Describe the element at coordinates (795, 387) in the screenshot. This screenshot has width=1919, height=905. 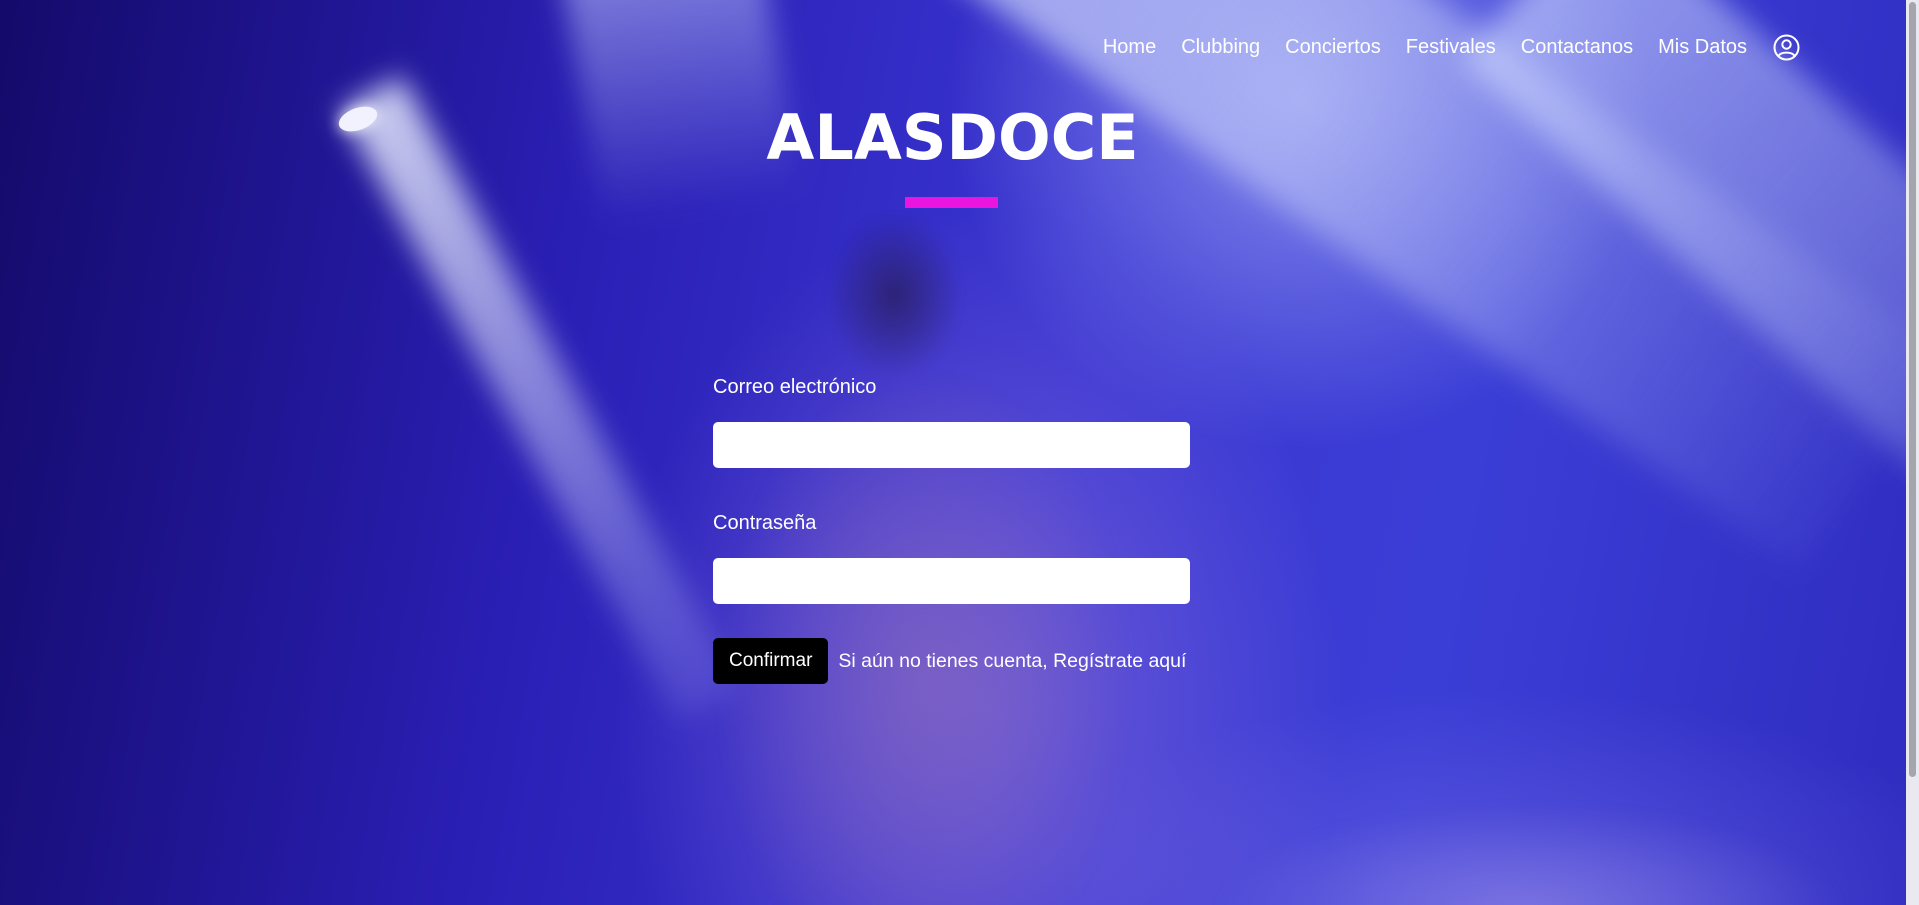
I see `email-label: Correo electrónico` at that location.